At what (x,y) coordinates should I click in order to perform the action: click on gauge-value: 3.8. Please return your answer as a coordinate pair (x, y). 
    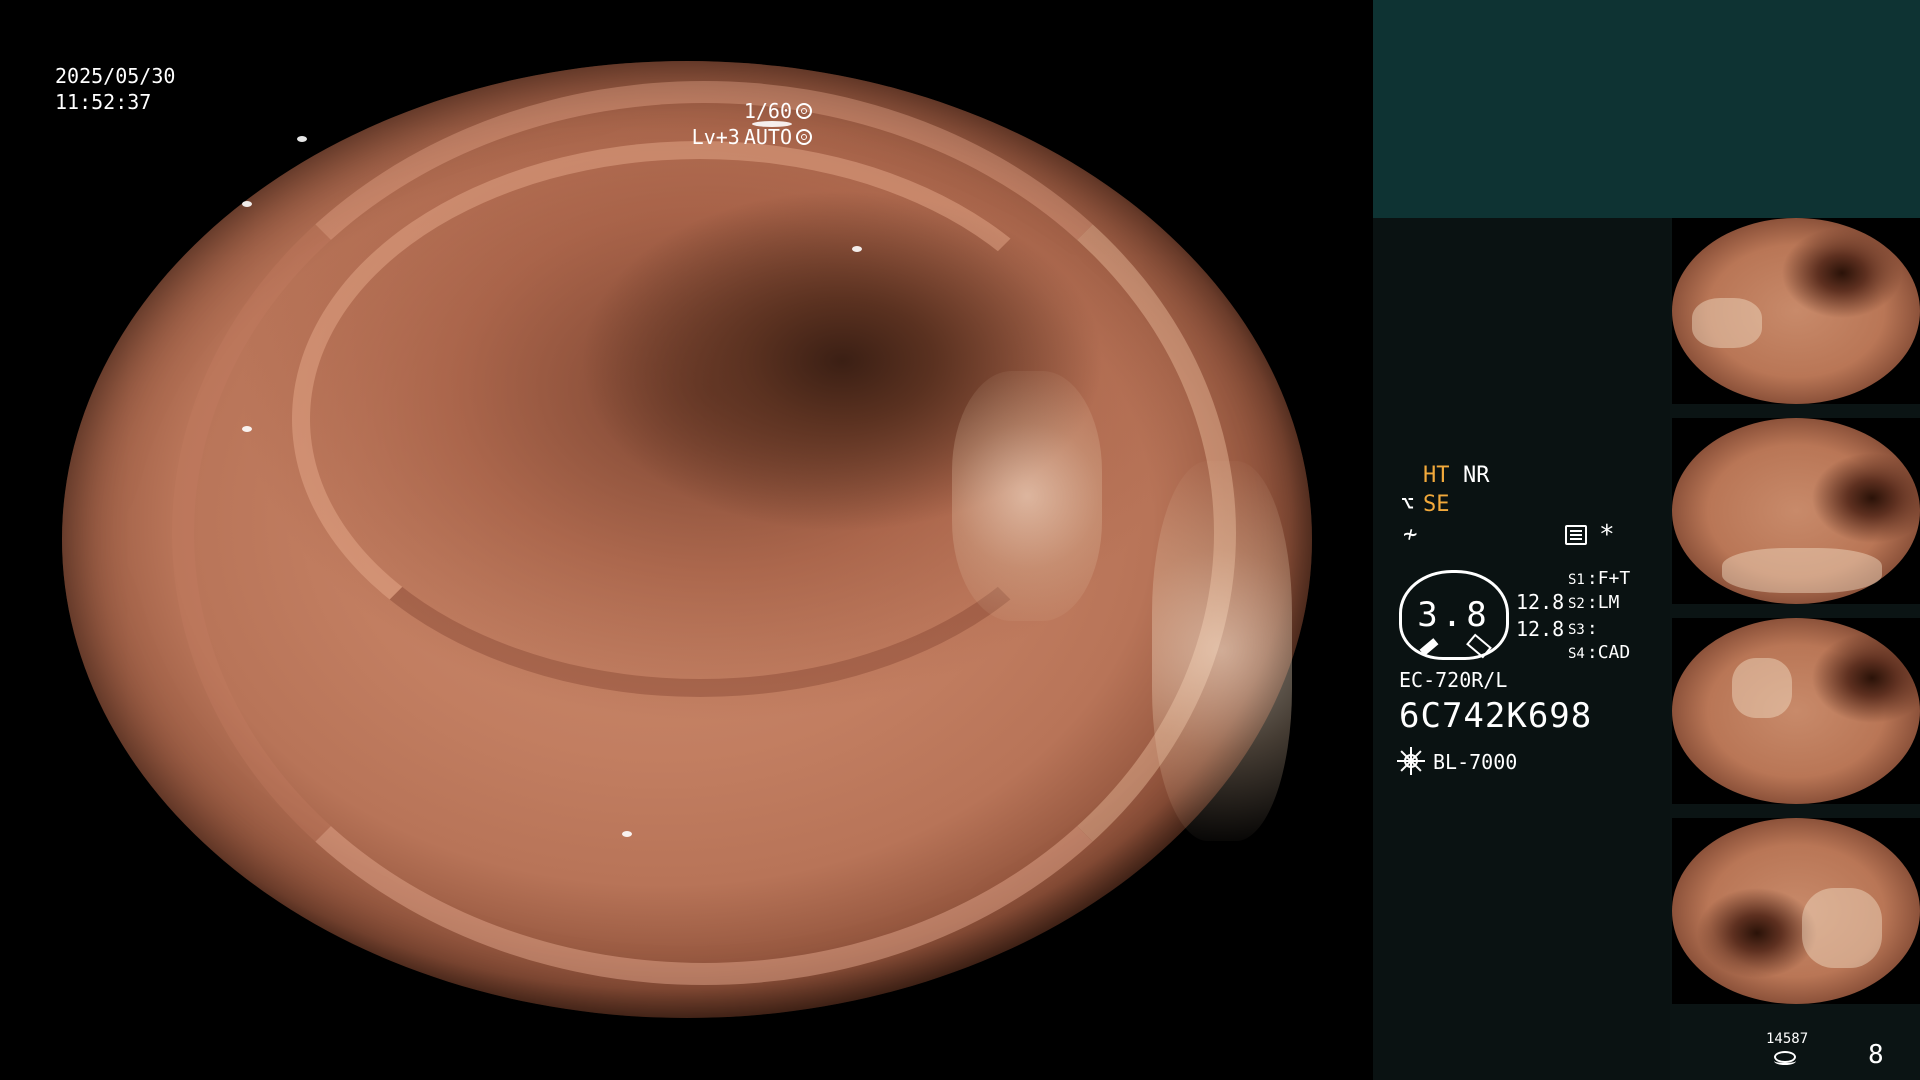
    Looking at the image, I should click on (1454, 615).